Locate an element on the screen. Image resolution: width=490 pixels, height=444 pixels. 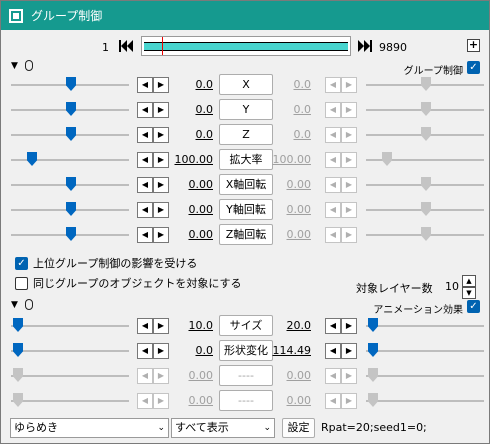
inherit-parent-checkbox-row: ✓ 上位グループ制御の影響を受ける is located at coordinates (106, 263).